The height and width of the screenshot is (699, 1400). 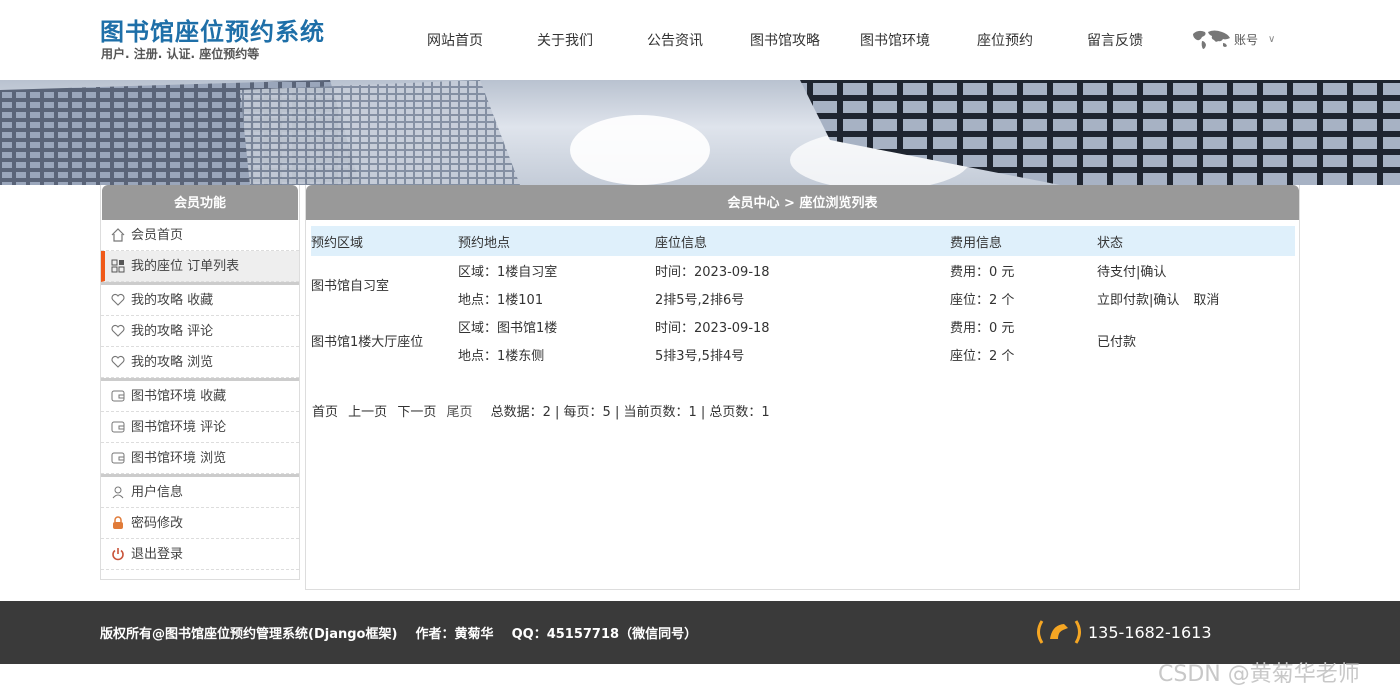 What do you see at coordinates (556, 241) in the screenshot?
I see `col-place: 预约地点` at bounding box center [556, 241].